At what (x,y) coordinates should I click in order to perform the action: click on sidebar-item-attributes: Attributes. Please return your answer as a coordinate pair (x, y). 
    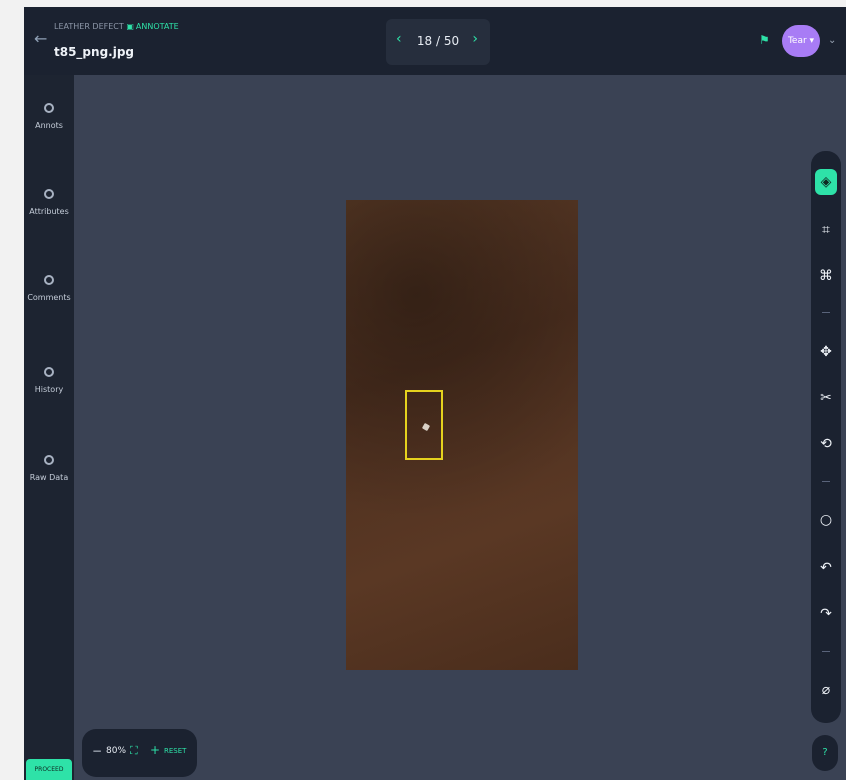
    Looking at the image, I should click on (49, 202).